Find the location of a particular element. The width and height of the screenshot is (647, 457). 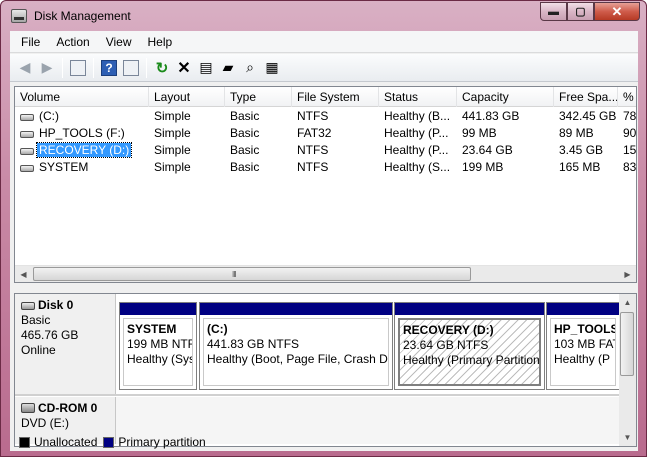

explore-button: ⌕ is located at coordinates (250, 68).